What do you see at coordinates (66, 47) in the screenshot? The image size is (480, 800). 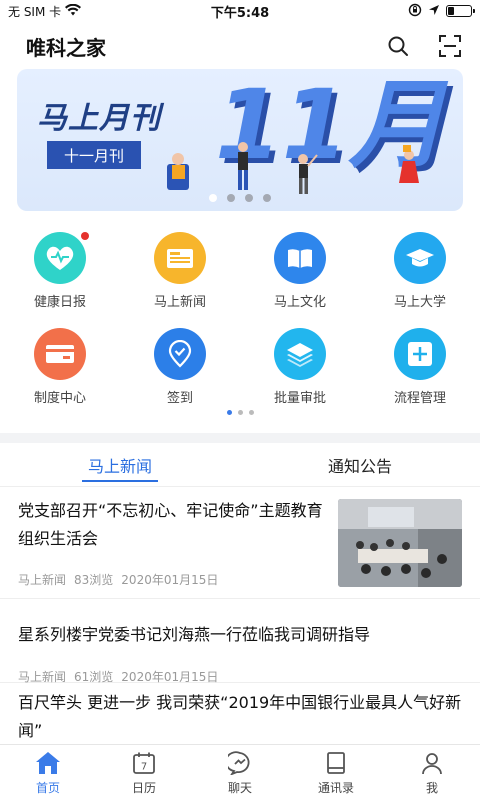 I see `app-title: 唯科之家` at bounding box center [66, 47].